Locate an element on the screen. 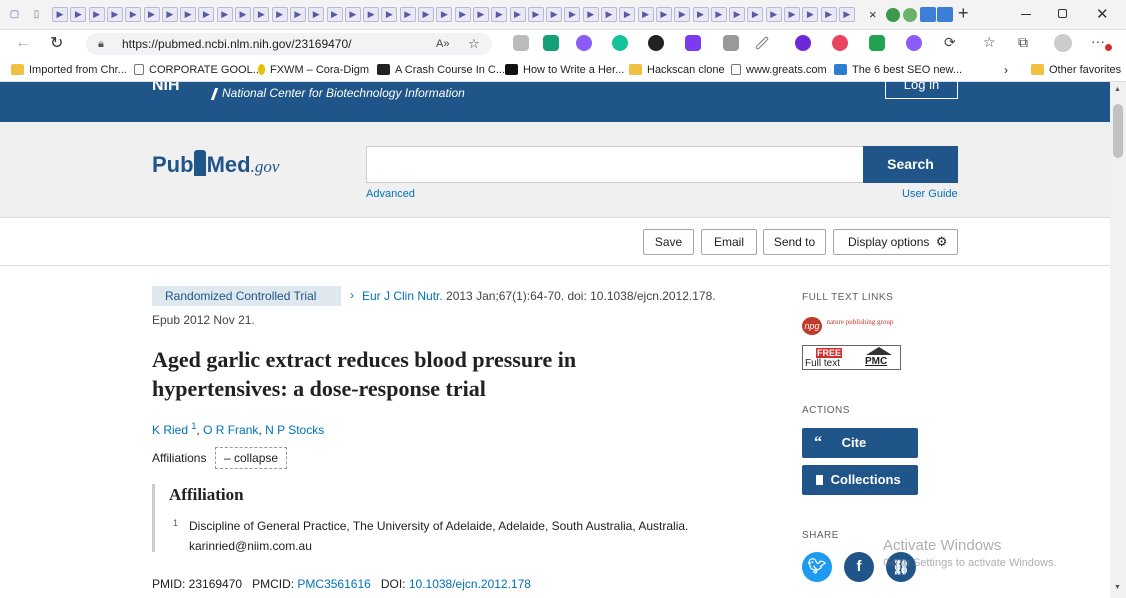 The width and height of the screenshot is (1126, 598). author-link: N P Stocks is located at coordinates (294, 430).